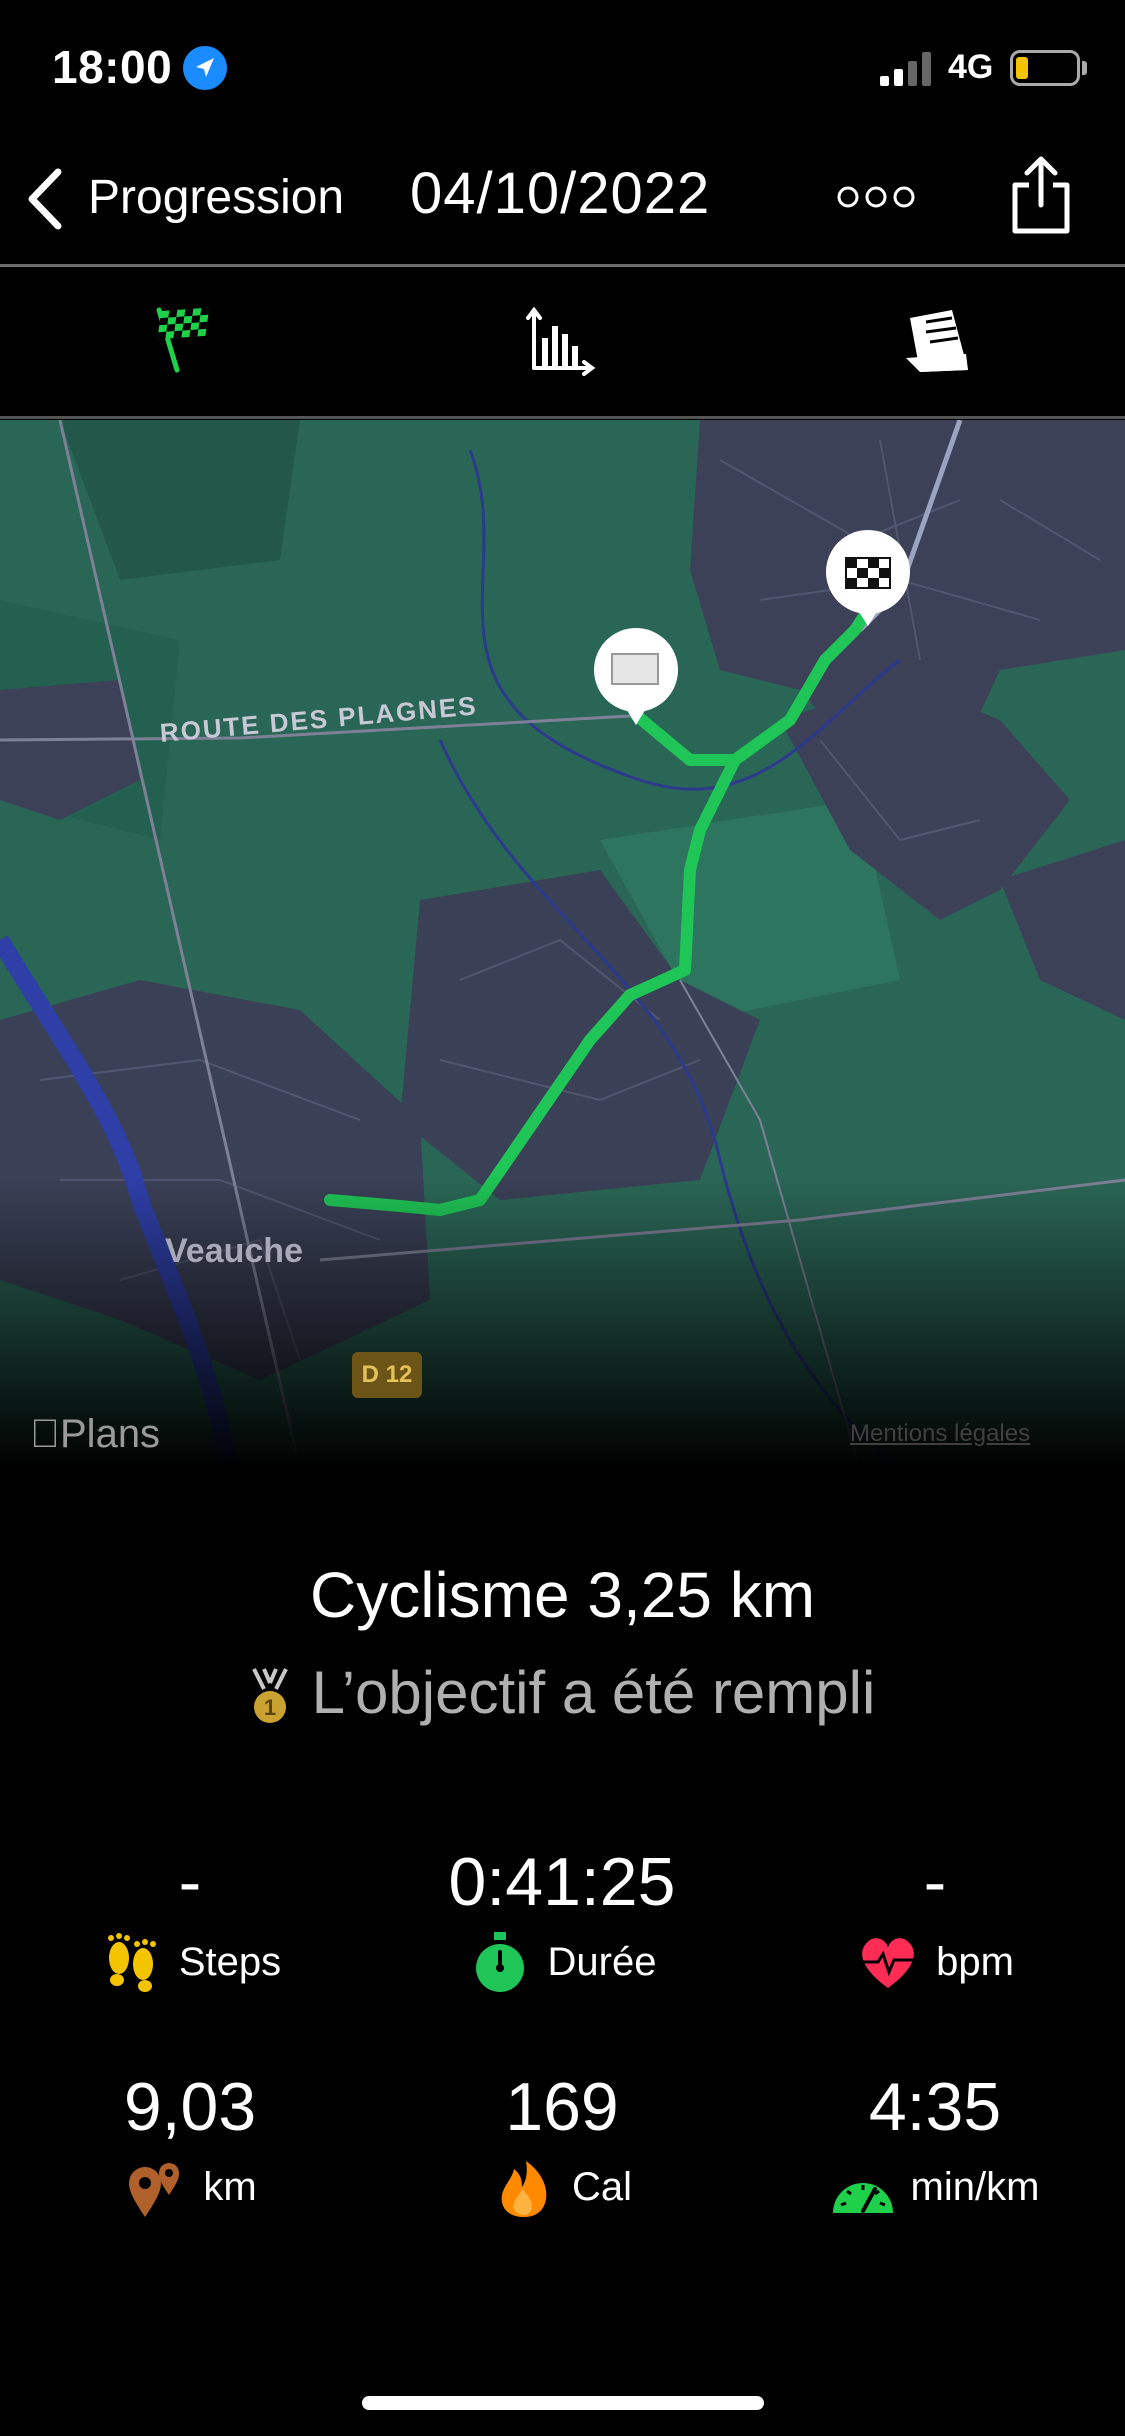 This screenshot has height=2436, width=1125. I want to click on maps-provider-name: Plans, so click(95, 1434).